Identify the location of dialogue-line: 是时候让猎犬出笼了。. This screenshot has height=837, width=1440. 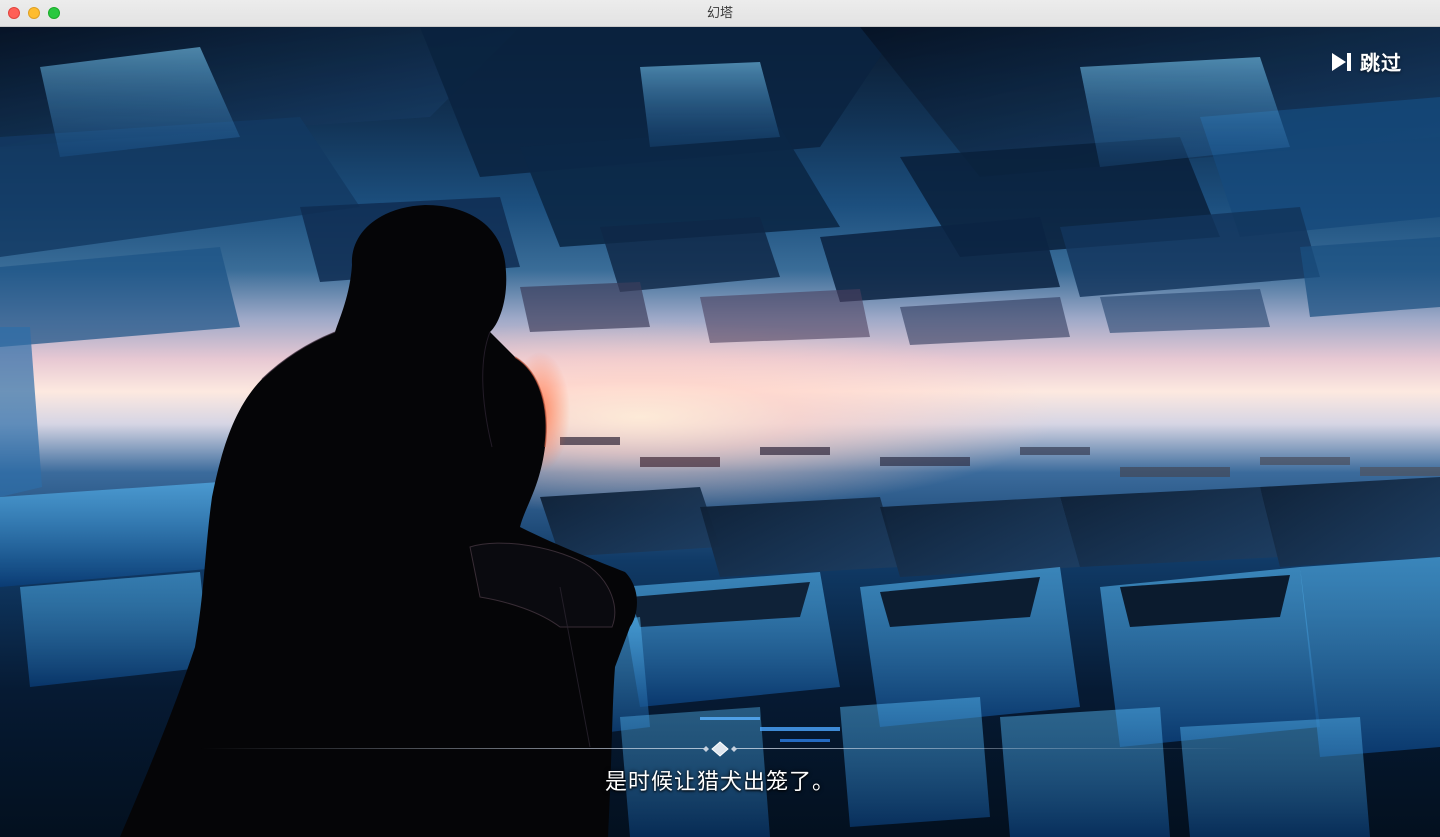
(719, 782).